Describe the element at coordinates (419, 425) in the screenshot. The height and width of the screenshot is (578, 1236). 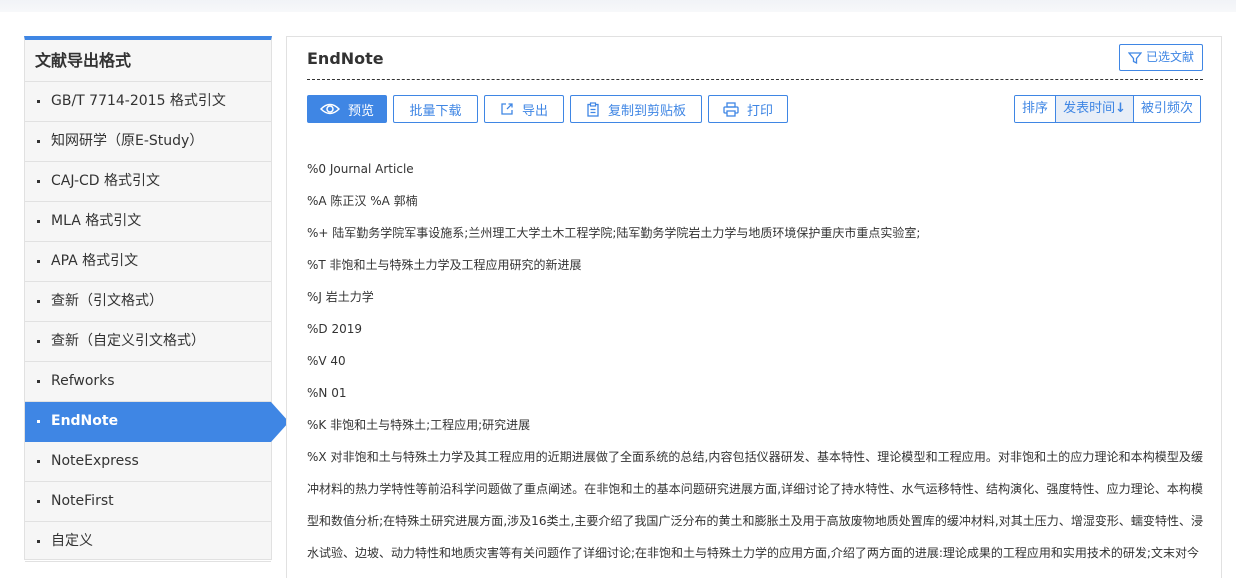
I see `record-keywords: %K 非饱和土与特殊土;工程应用;研究进展` at that location.